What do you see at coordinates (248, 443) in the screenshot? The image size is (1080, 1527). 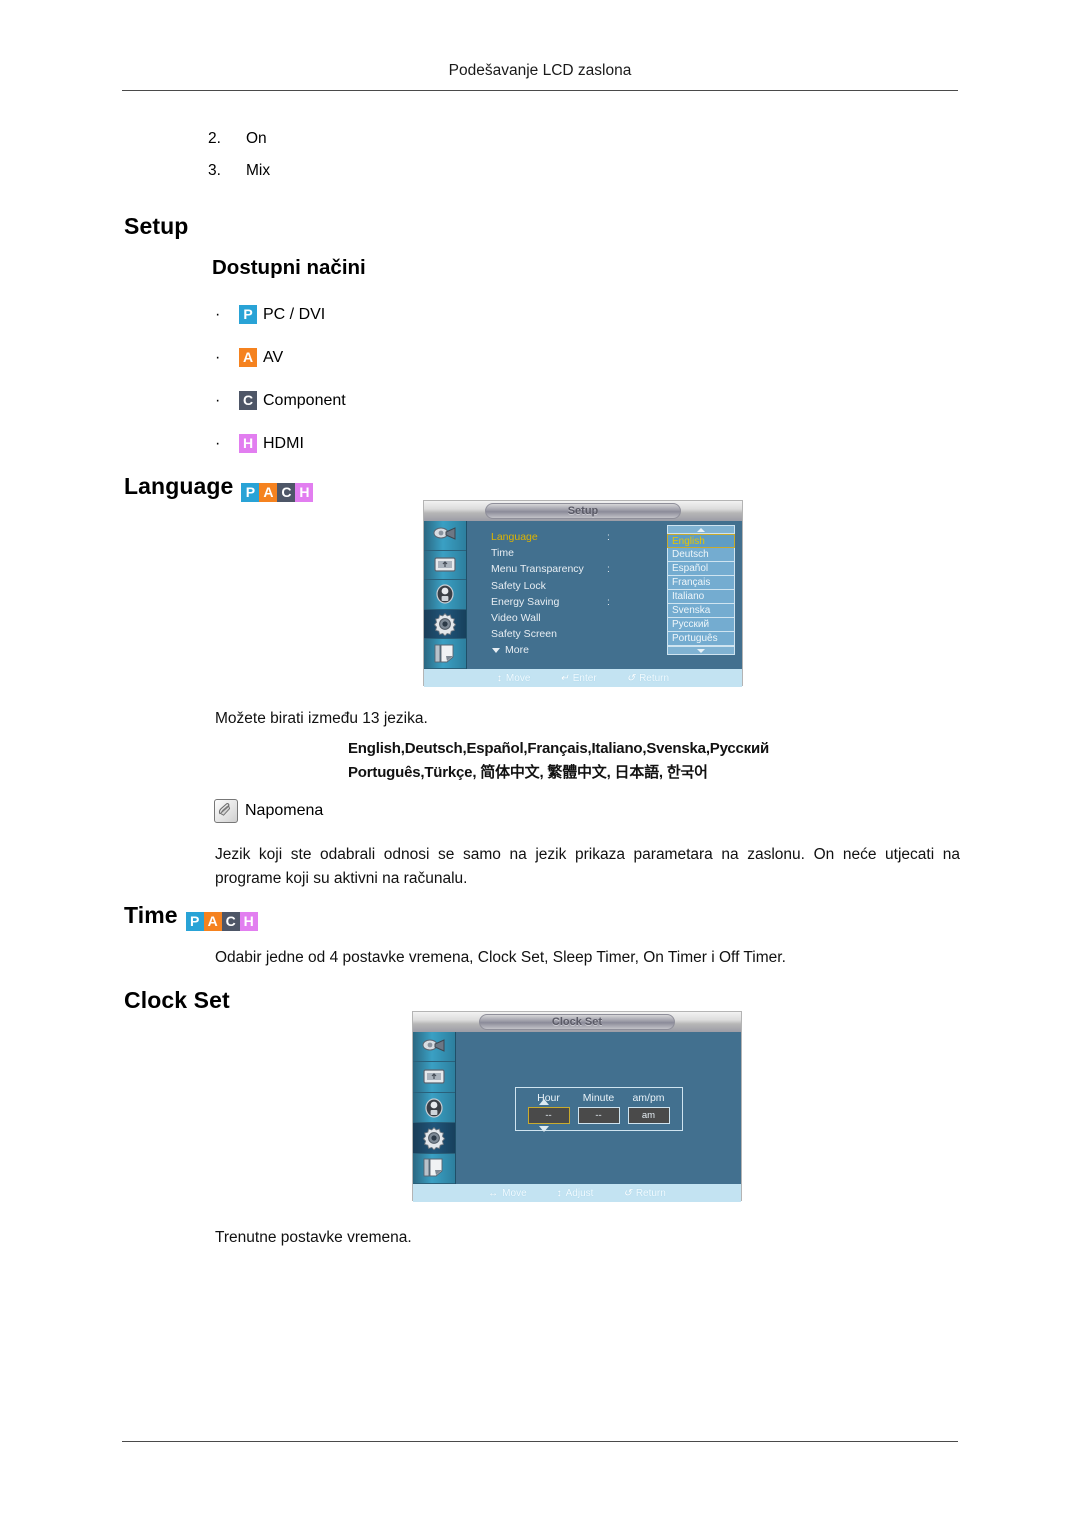 I see `mode-badge-hdmi-icon: H` at bounding box center [248, 443].